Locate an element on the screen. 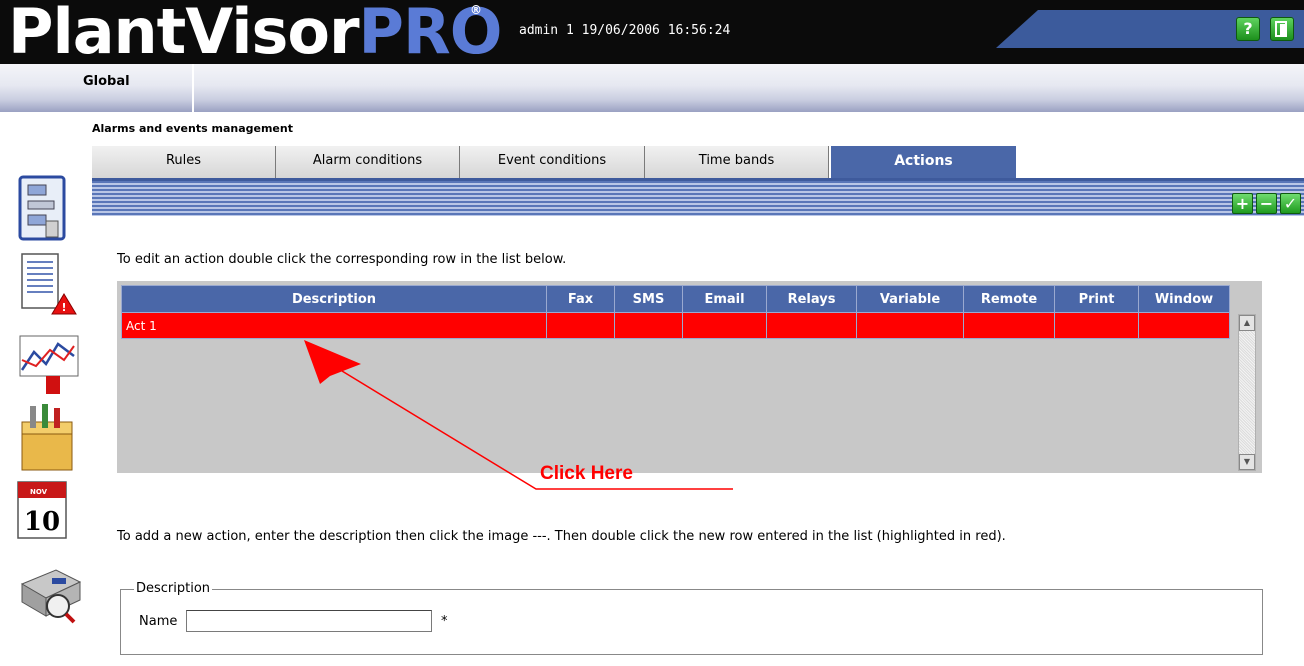 This screenshot has width=1304, height=666. cell-fax is located at coordinates (580, 325).